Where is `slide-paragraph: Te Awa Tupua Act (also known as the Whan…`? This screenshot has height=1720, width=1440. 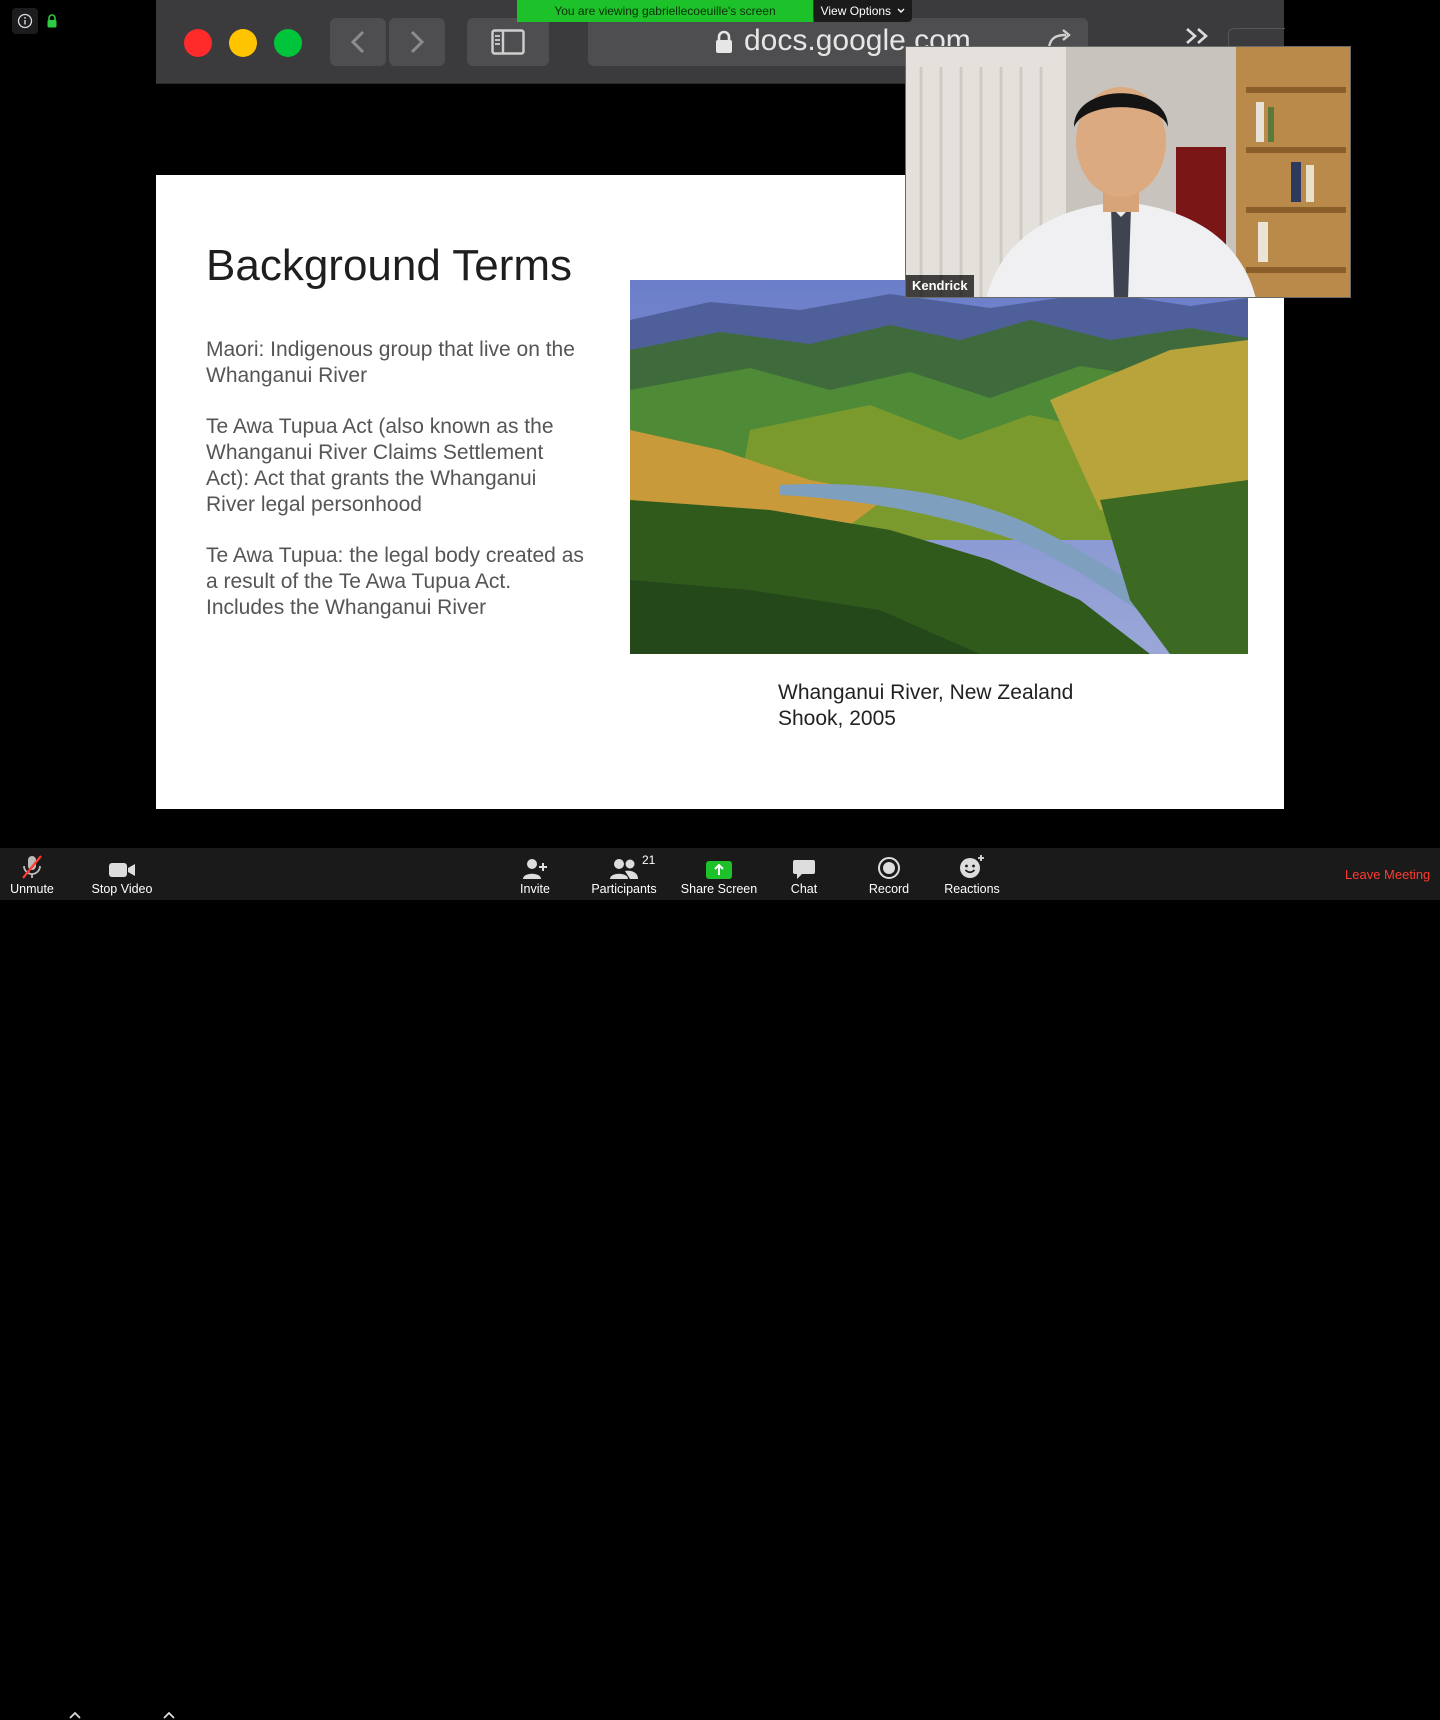 slide-paragraph: Te Awa Tupua Act (also known as the Whan… is located at coordinates (380, 465).